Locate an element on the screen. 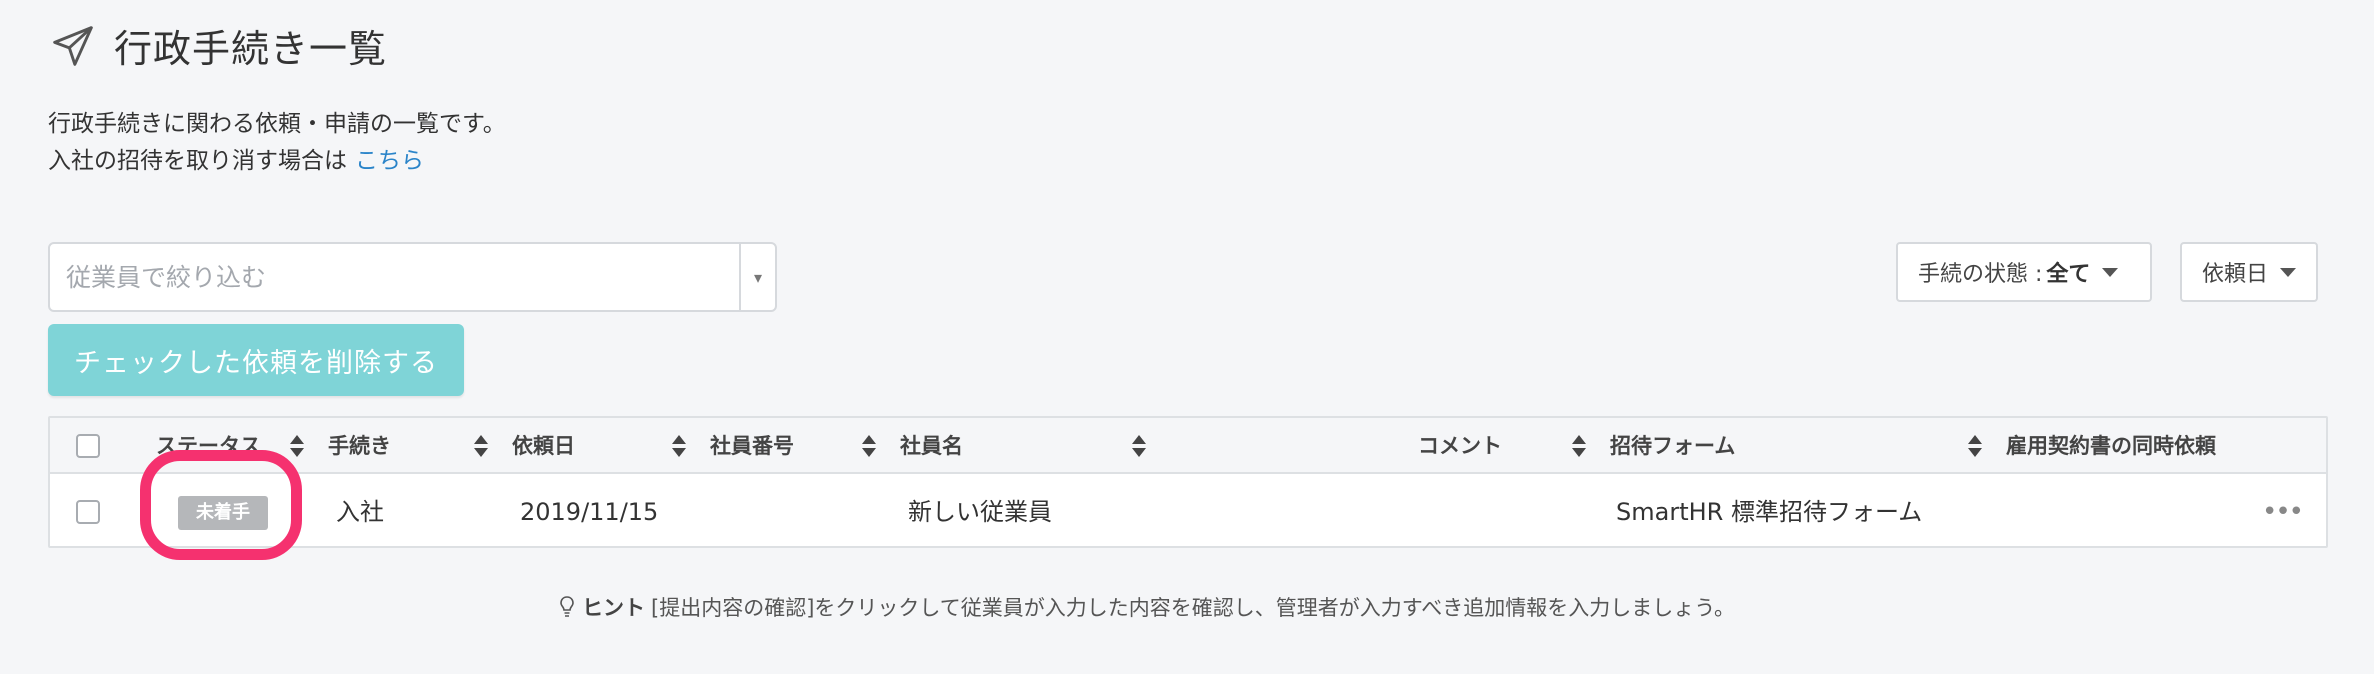  more-options-icon: ••• is located at coordinates (2283, 512).